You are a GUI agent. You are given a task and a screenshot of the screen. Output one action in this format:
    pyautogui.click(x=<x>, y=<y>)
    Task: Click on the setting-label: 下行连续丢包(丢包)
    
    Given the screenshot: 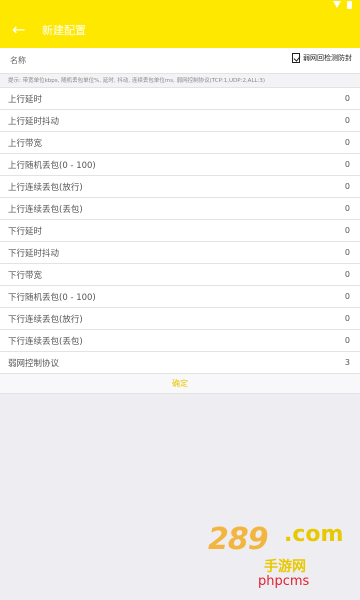 What is the action you would take?
    pyautogui.click(x=45, y=341)
    